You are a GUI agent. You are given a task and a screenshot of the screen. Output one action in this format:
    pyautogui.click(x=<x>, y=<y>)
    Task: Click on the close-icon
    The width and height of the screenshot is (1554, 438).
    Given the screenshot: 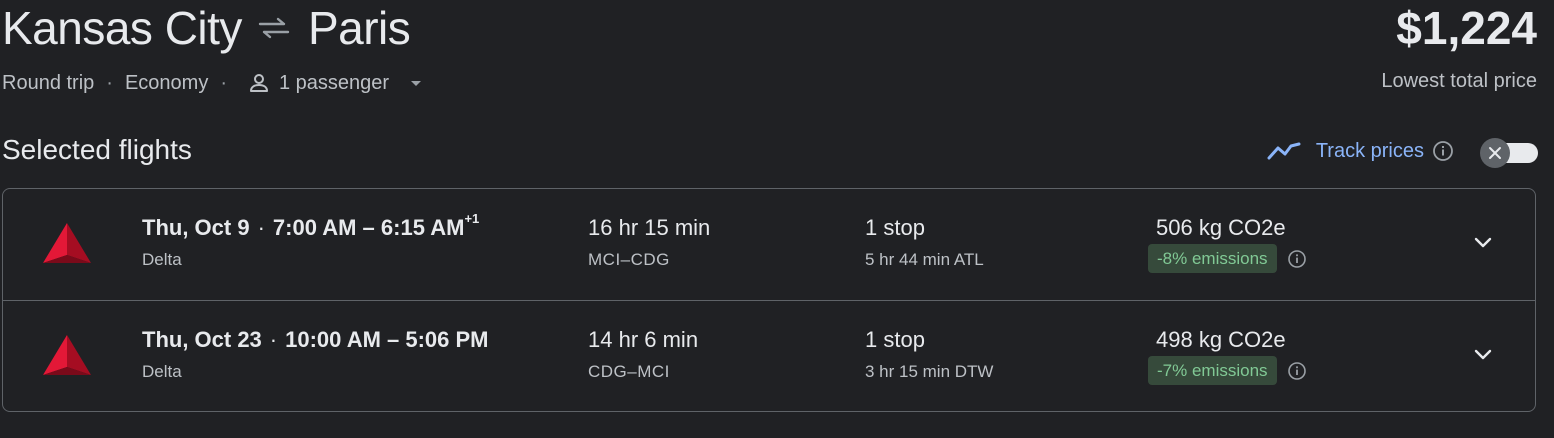 What is the action you would take?
    pyautogui.click(x=1495, y=153)
    